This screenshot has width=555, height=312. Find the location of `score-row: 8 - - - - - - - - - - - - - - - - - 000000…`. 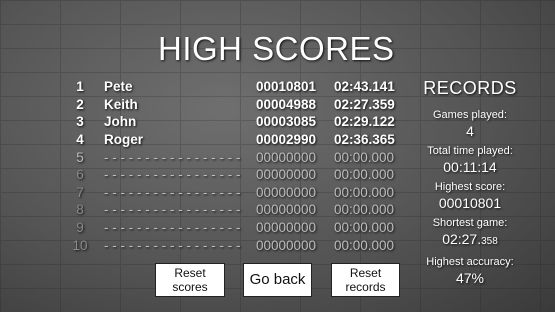

score-row: 8 - - - - - - - - - - - - - - - - - 000000… is located at coordinates (237, 210).